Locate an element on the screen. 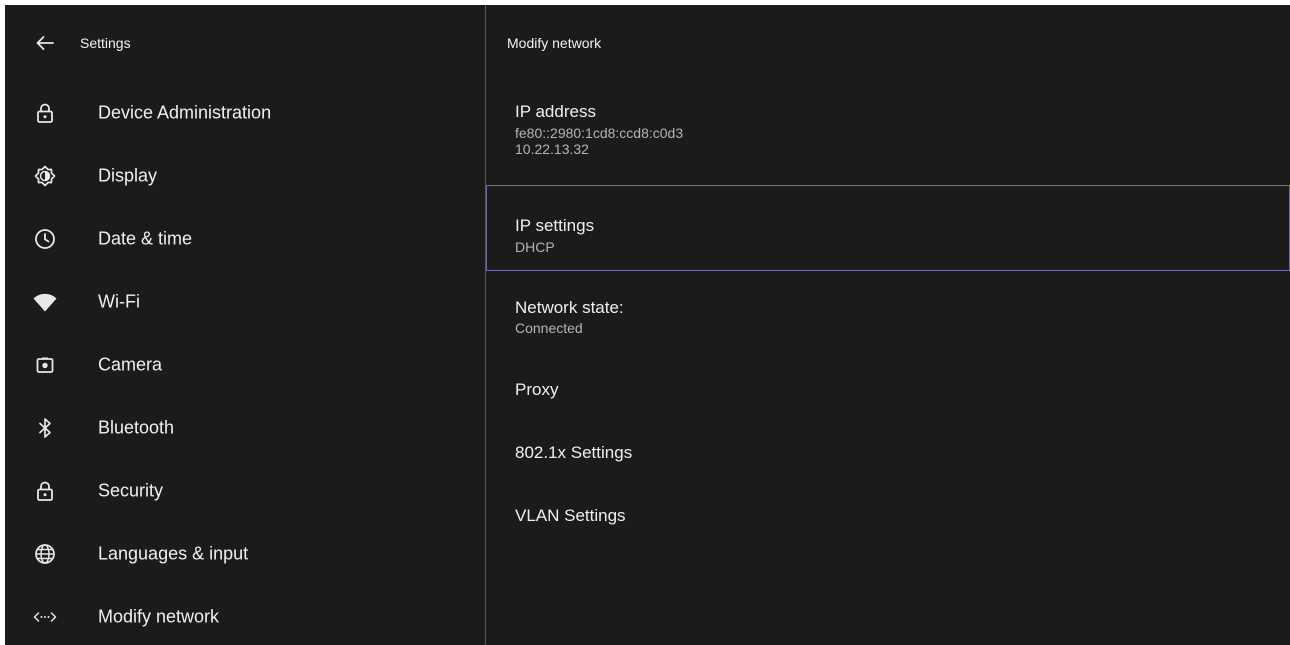  panel-title: Modify network is located at coordinates (554, 43).